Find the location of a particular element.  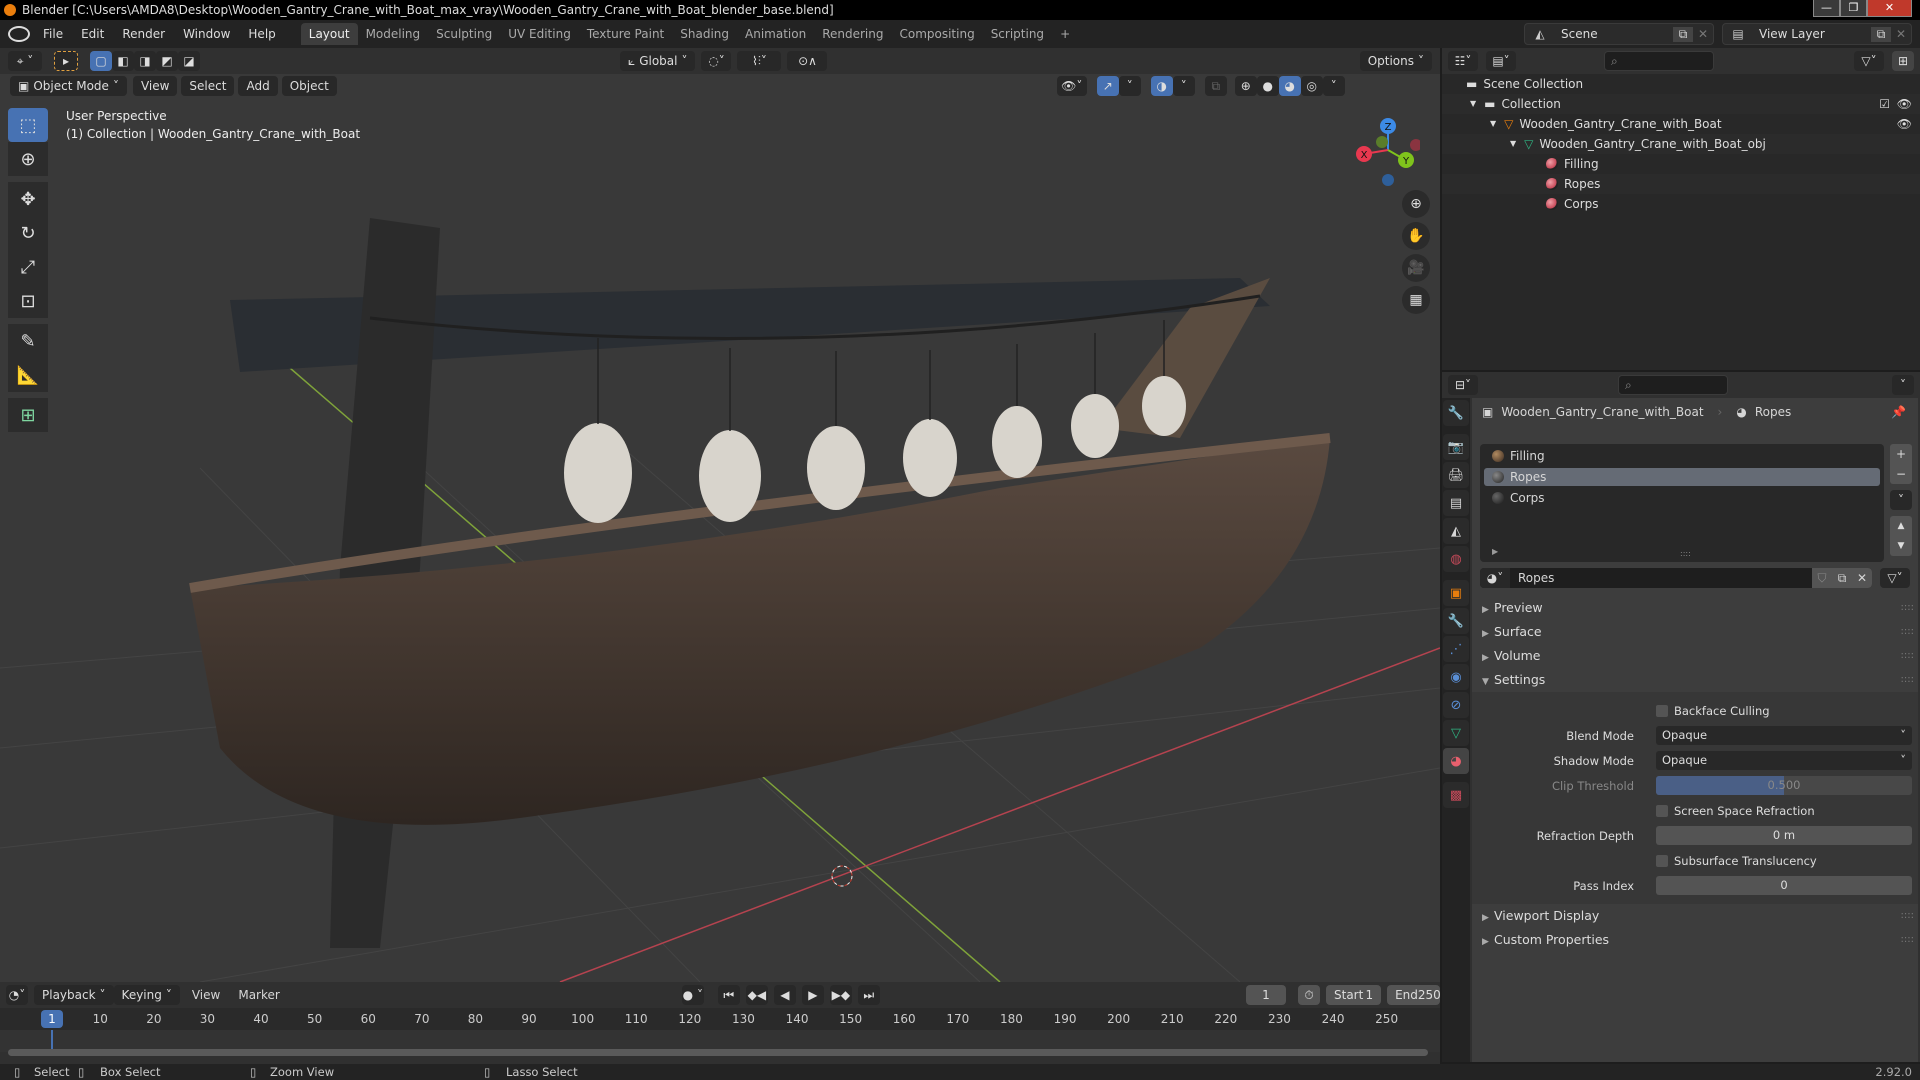

outliner-item-material: Ropes is located at coordinates (1681, 184).